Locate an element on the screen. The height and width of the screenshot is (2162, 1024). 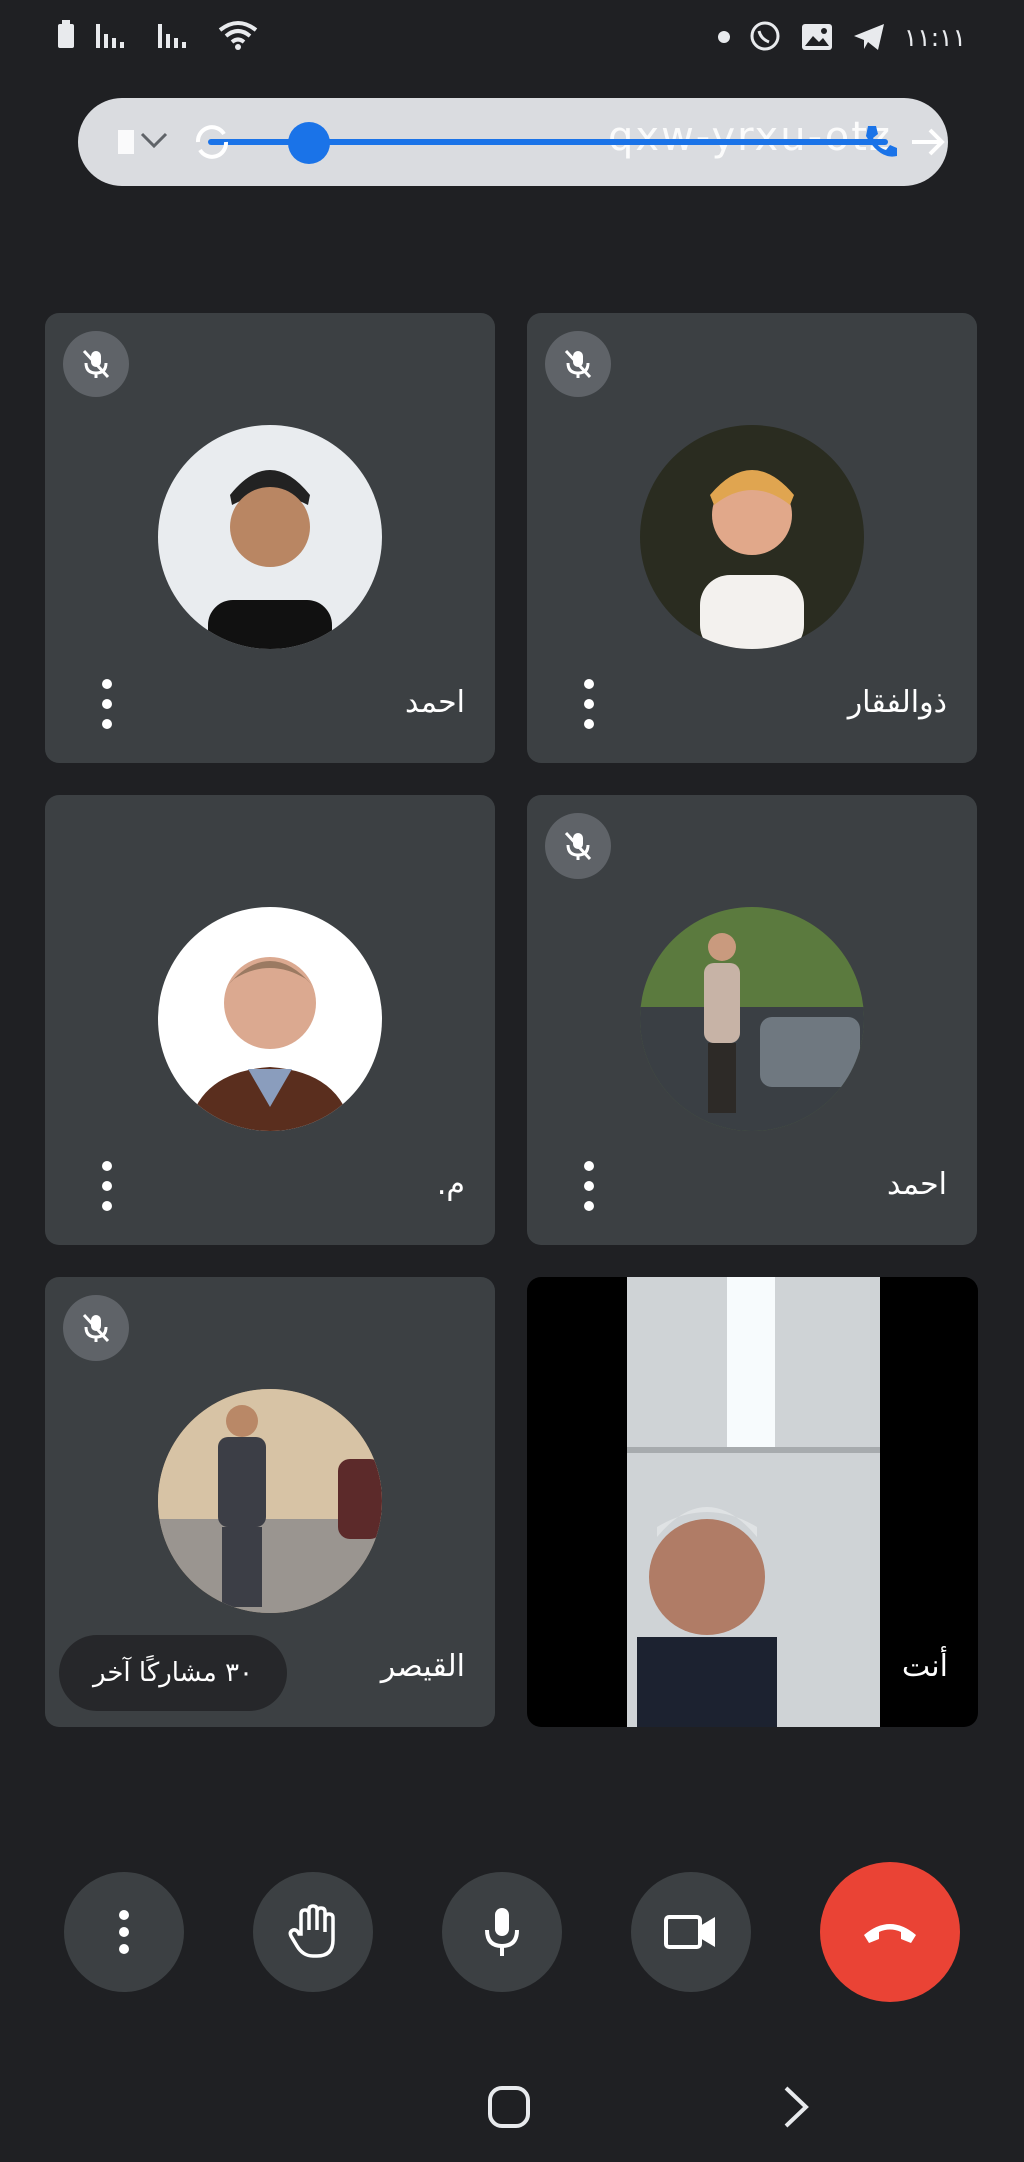
meeting-bar: qxw-yrxu-otz is located at coordinates (513, 142).